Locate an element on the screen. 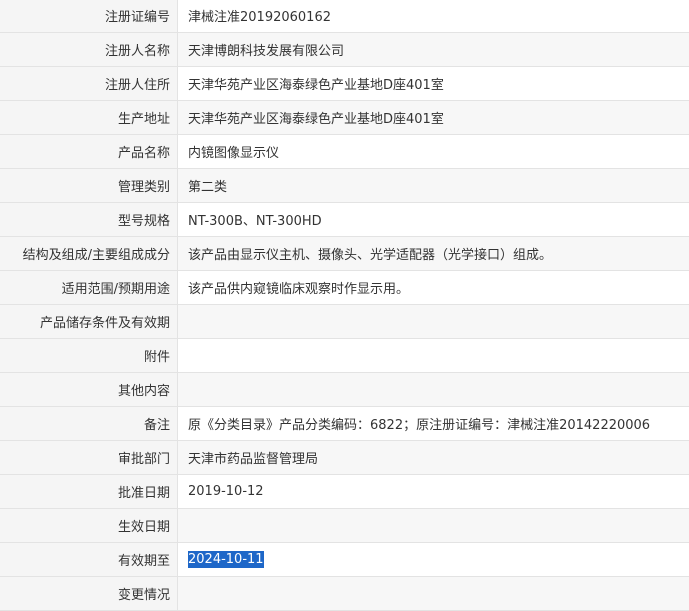 Image resolution: width=689 pixels, height=611 pixels. table-row: 有效期至 2024-10-11 is located at coordinates (344, 560).